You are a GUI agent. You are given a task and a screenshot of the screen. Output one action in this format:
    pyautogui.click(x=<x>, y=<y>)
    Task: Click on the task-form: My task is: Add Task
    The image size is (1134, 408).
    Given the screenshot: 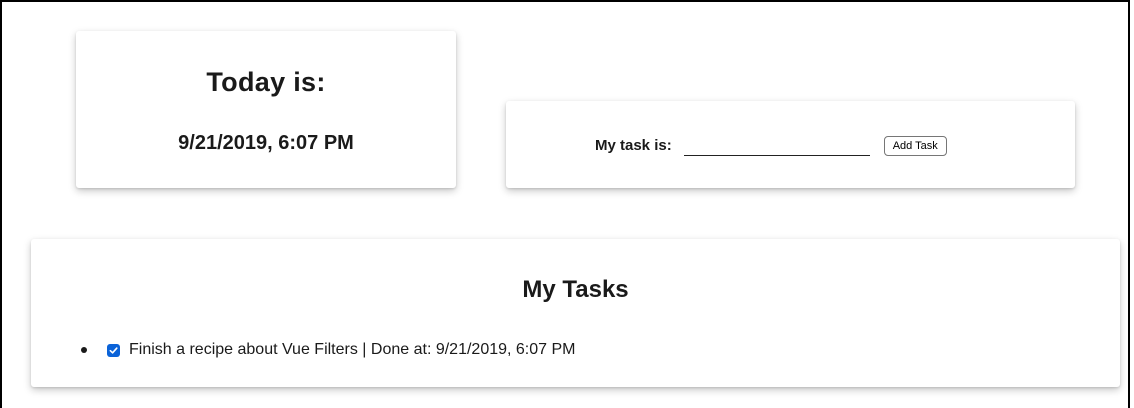 What is the action you would take?
    pyautogui.click(x=771, y=145)
    